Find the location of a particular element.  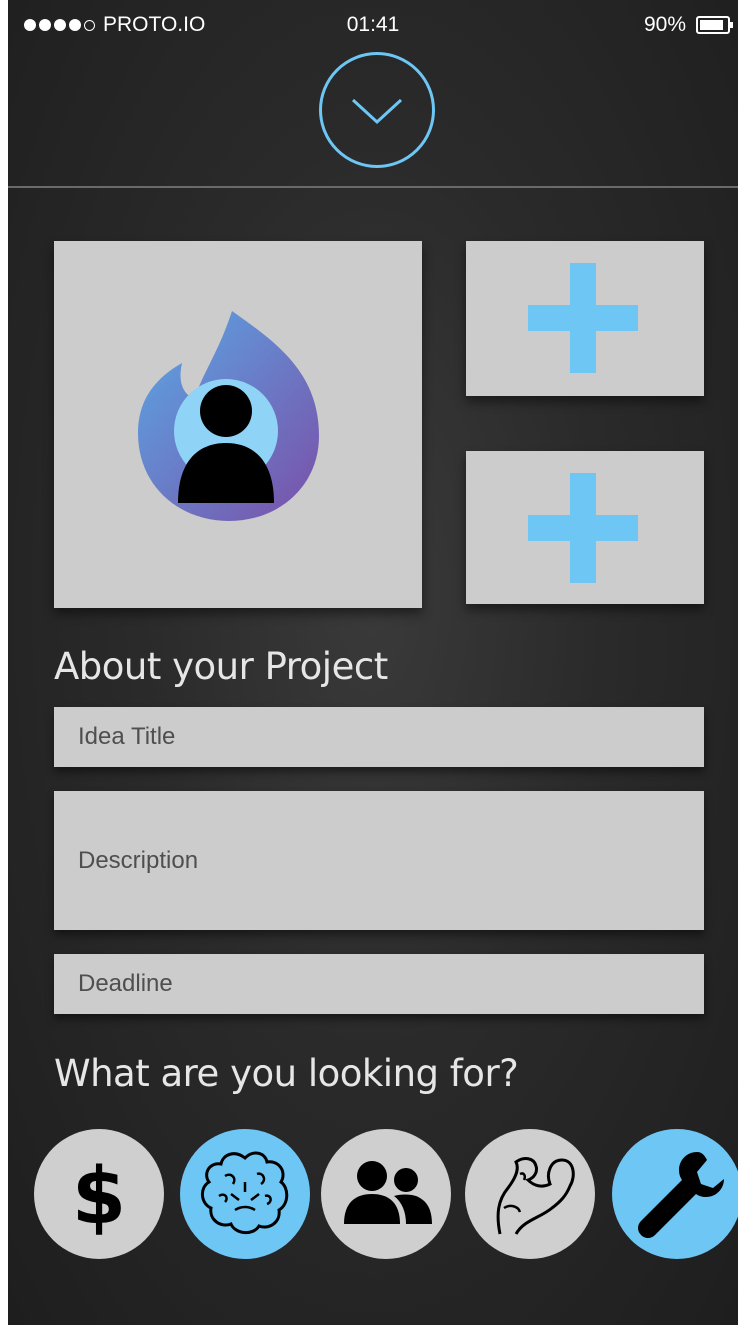

chevron-down-icon is located at coordinates (377, 111).